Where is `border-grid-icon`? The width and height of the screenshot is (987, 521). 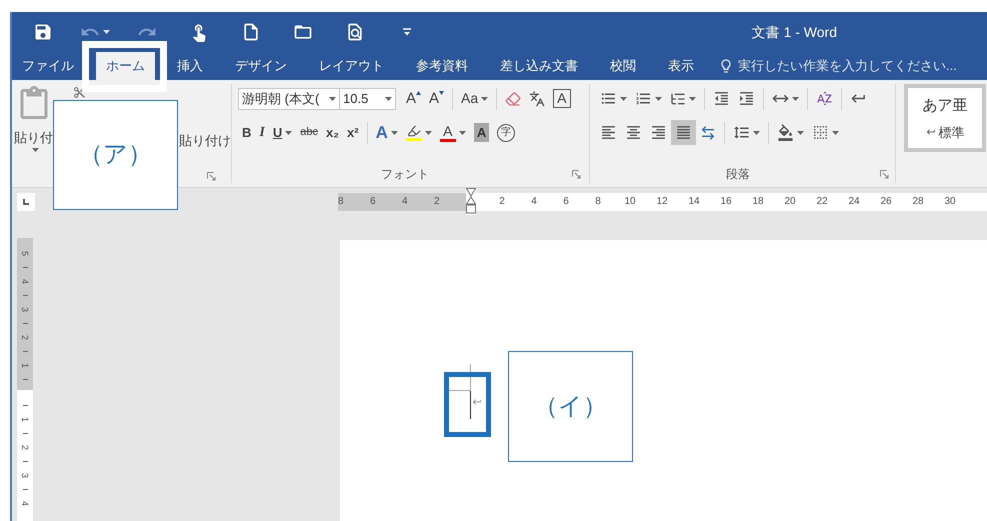
border-grid-icon is located at coordinates (820, 132).